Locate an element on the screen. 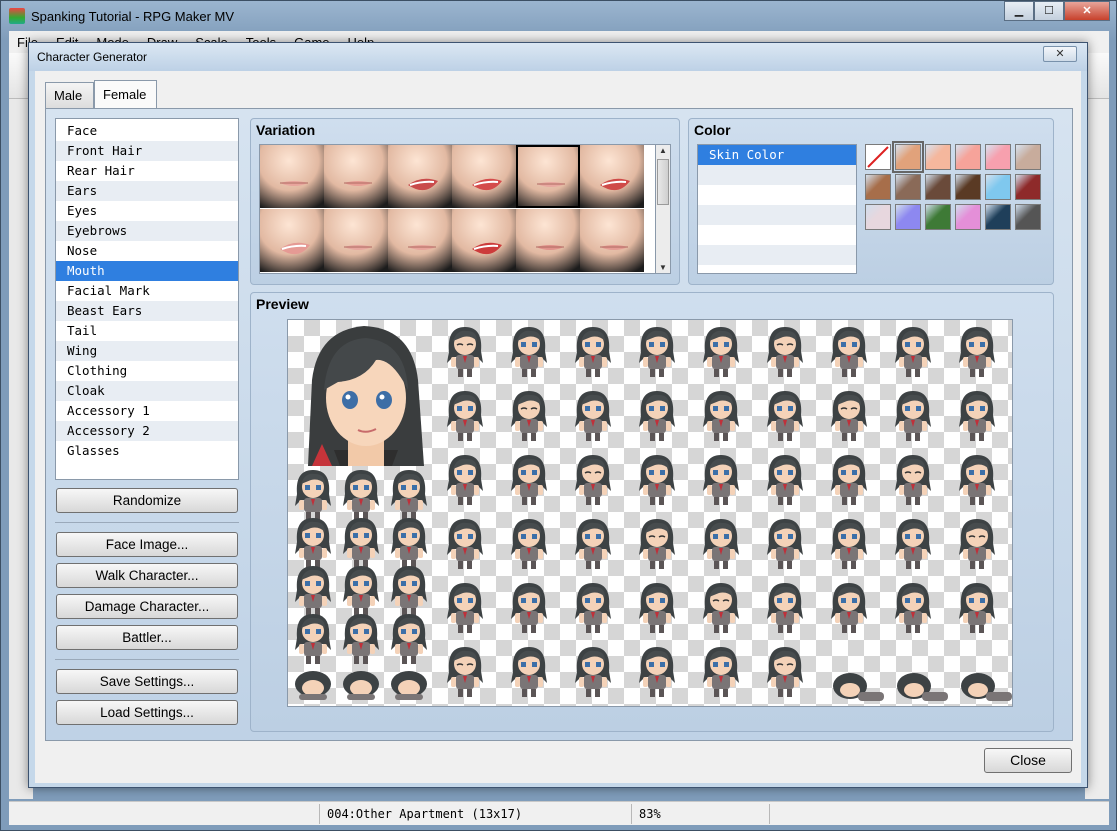  preview-title: Preview is located at coordinates (282, 304).